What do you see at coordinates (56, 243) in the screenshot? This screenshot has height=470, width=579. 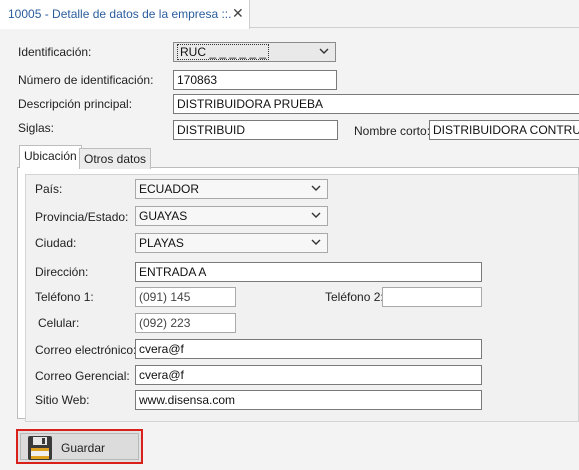 I see `ciudad-label: Ciudad:` at bounding box center [56, 243].